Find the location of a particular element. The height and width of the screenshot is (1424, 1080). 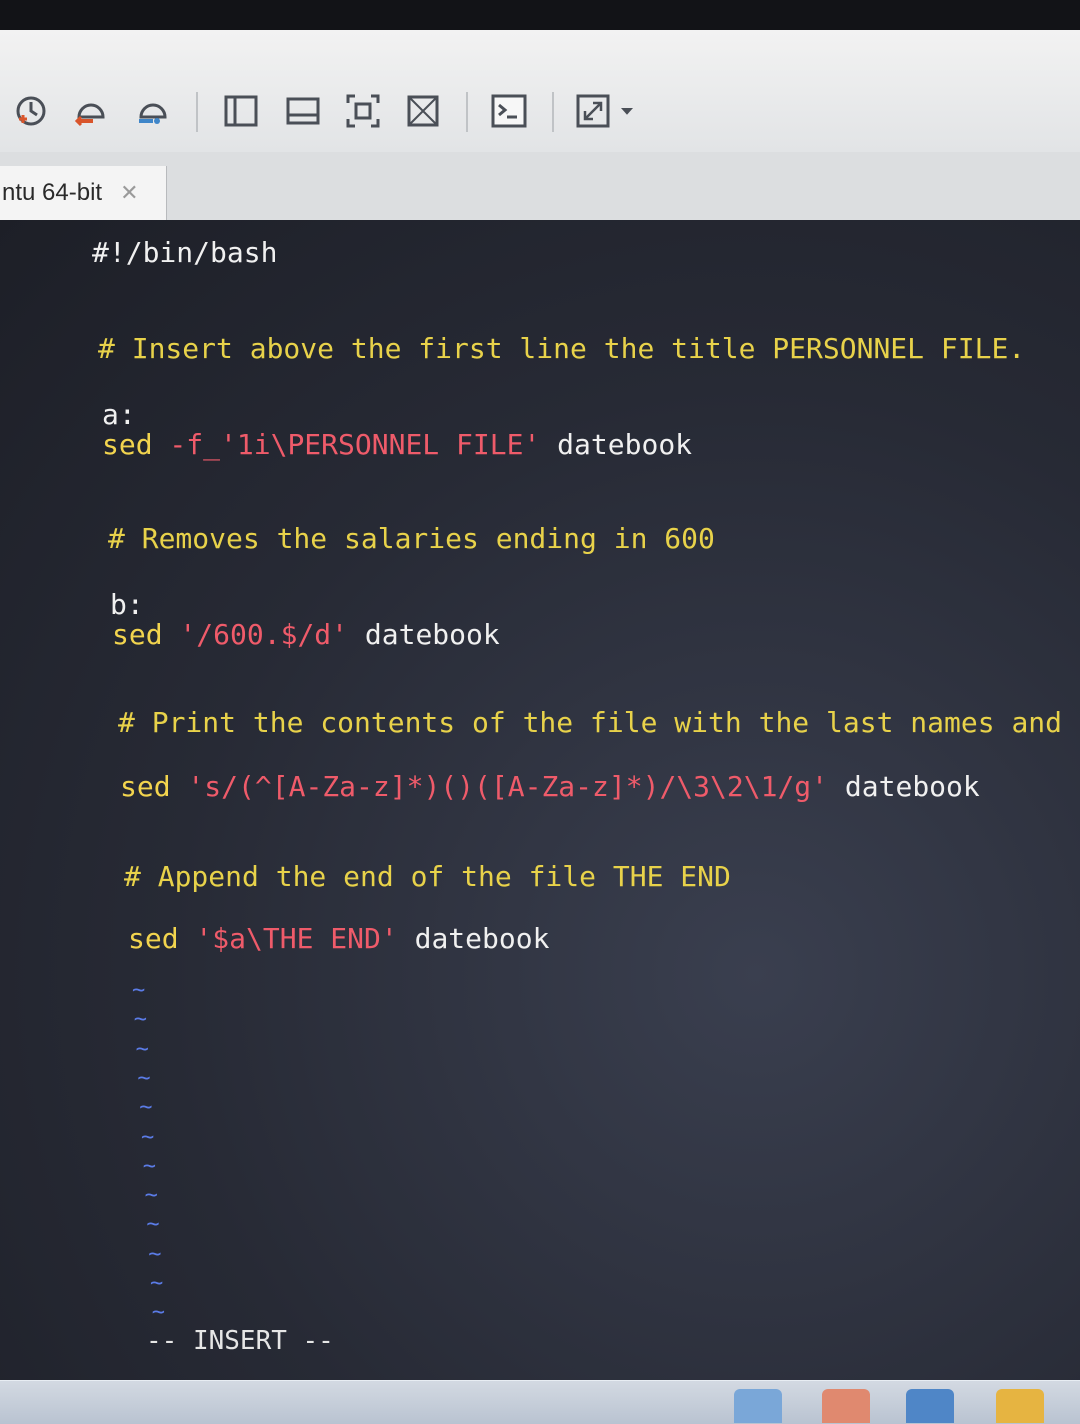

code-line: a: is located at coordinates (119, 414).